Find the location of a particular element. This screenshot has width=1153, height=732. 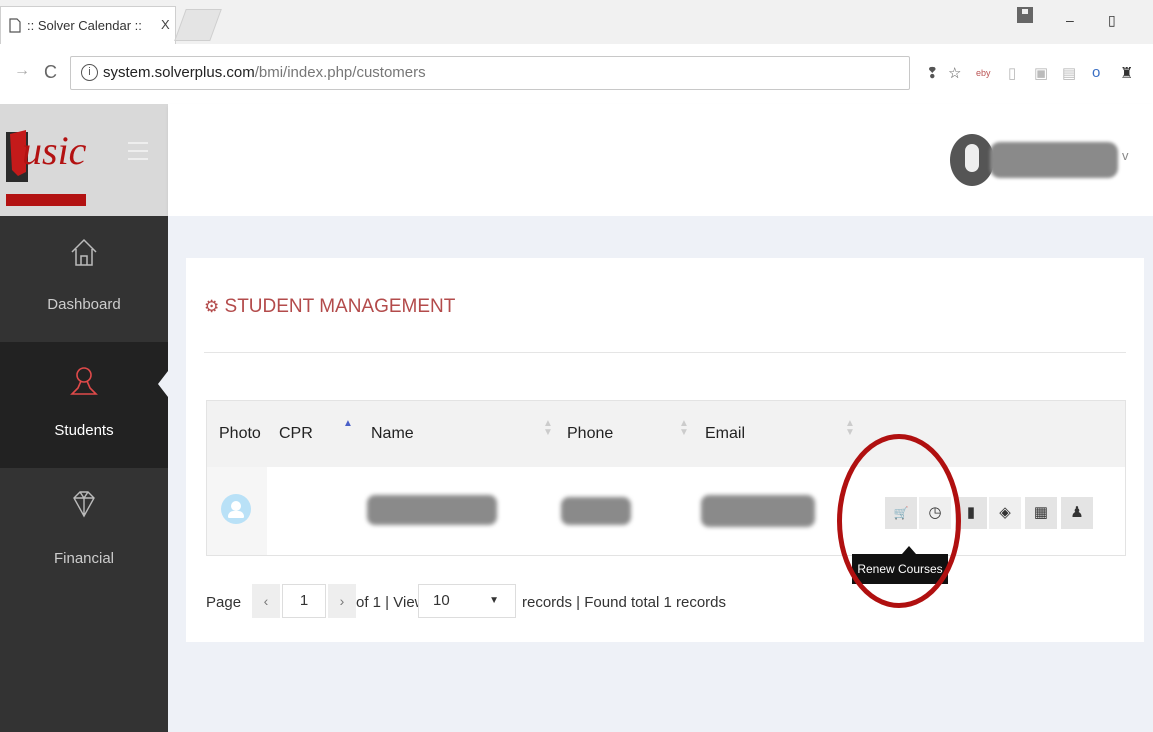

ebay-extension-icon: eby is located at coordinates (983, 73).